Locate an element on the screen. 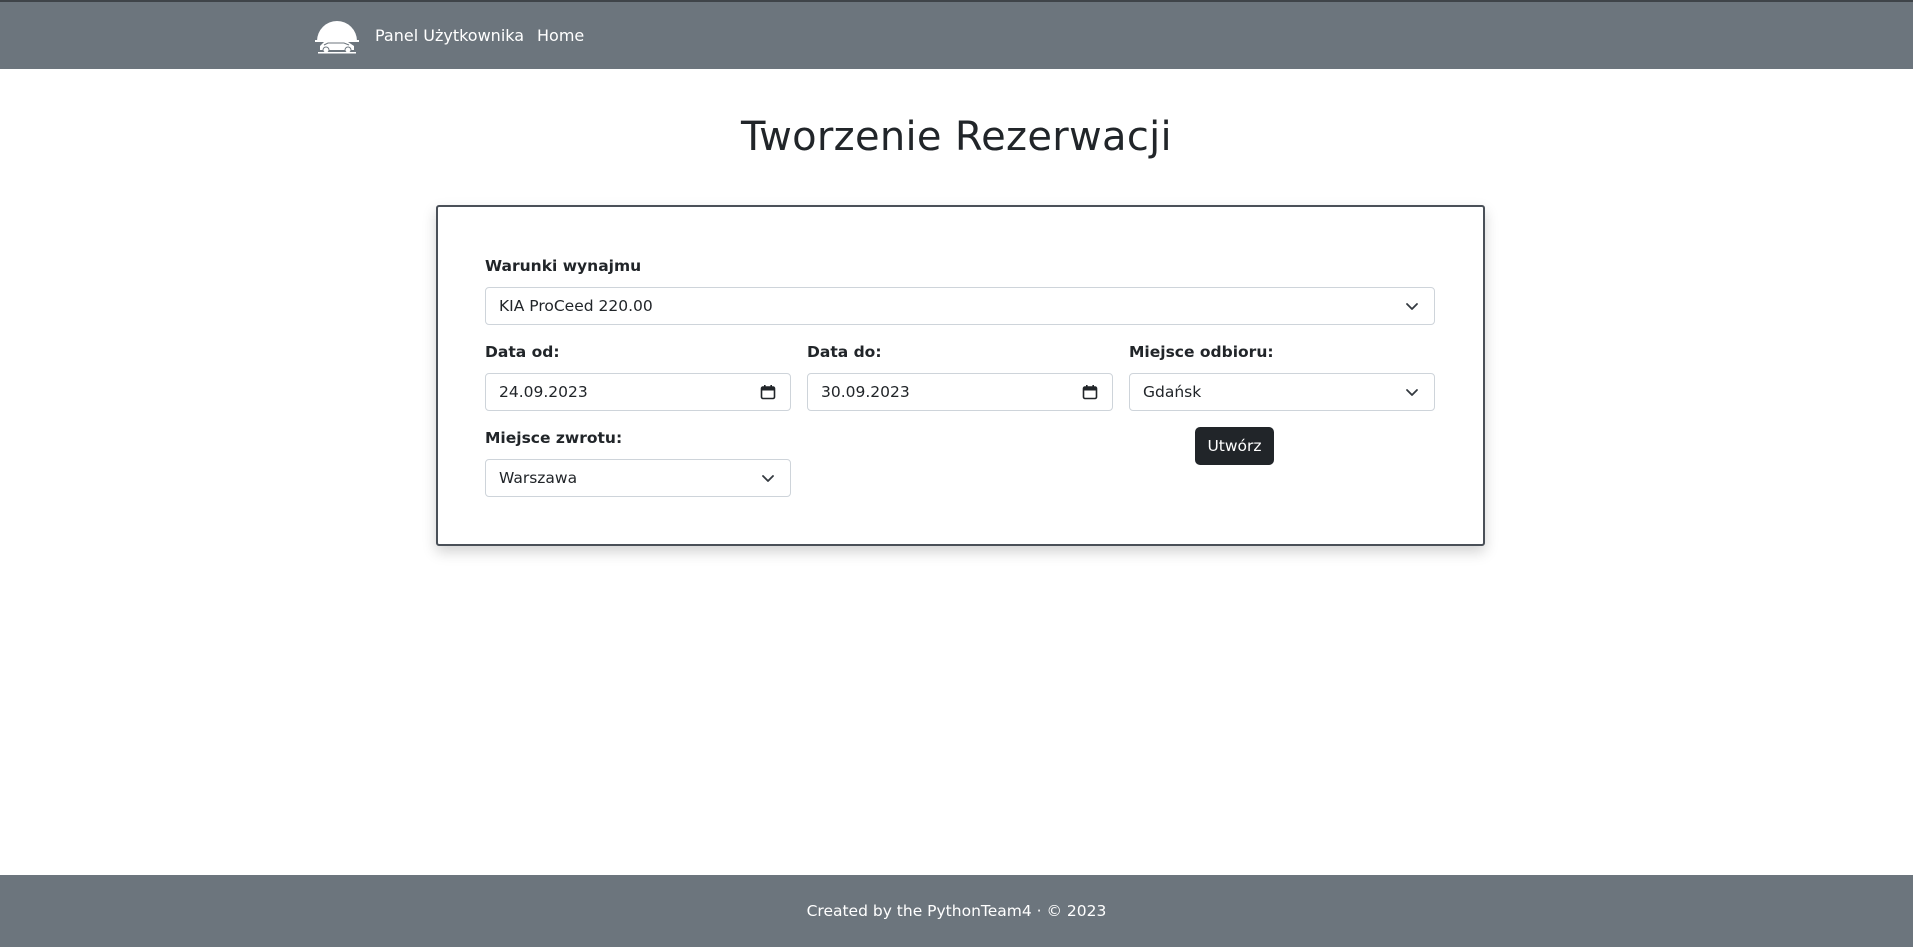 Image resolution: width=1913 pixels, height=947 pixels. terms-label: Warunki wynajmu is located at coordinates (563, 266).